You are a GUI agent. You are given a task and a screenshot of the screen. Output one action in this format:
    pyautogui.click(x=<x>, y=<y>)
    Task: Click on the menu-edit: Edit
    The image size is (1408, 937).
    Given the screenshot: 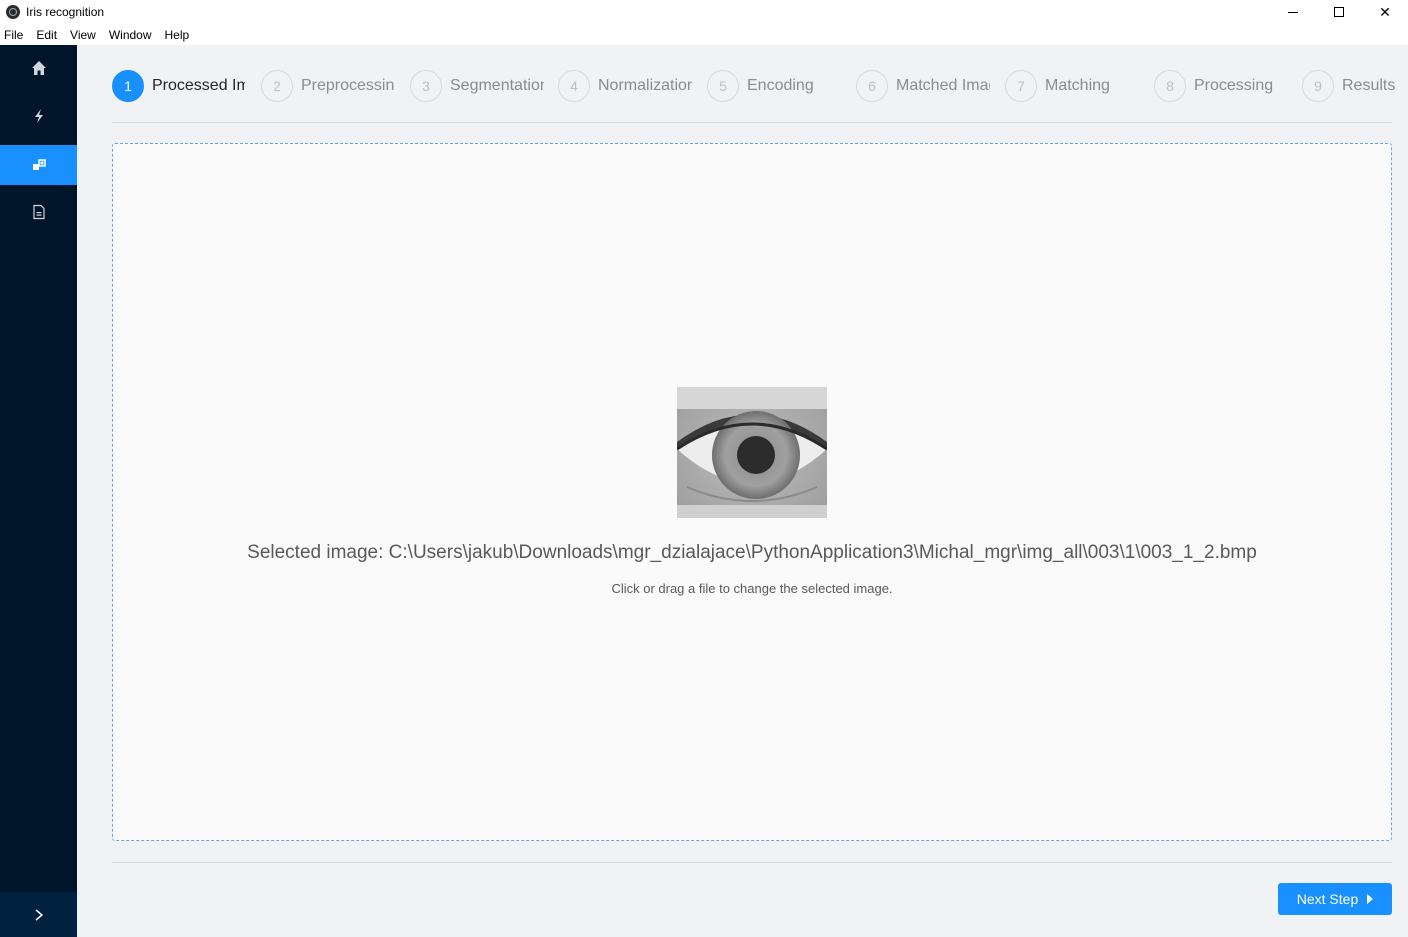 What is the action you would take?
    pyautogui.click(x=46, y=35)
    